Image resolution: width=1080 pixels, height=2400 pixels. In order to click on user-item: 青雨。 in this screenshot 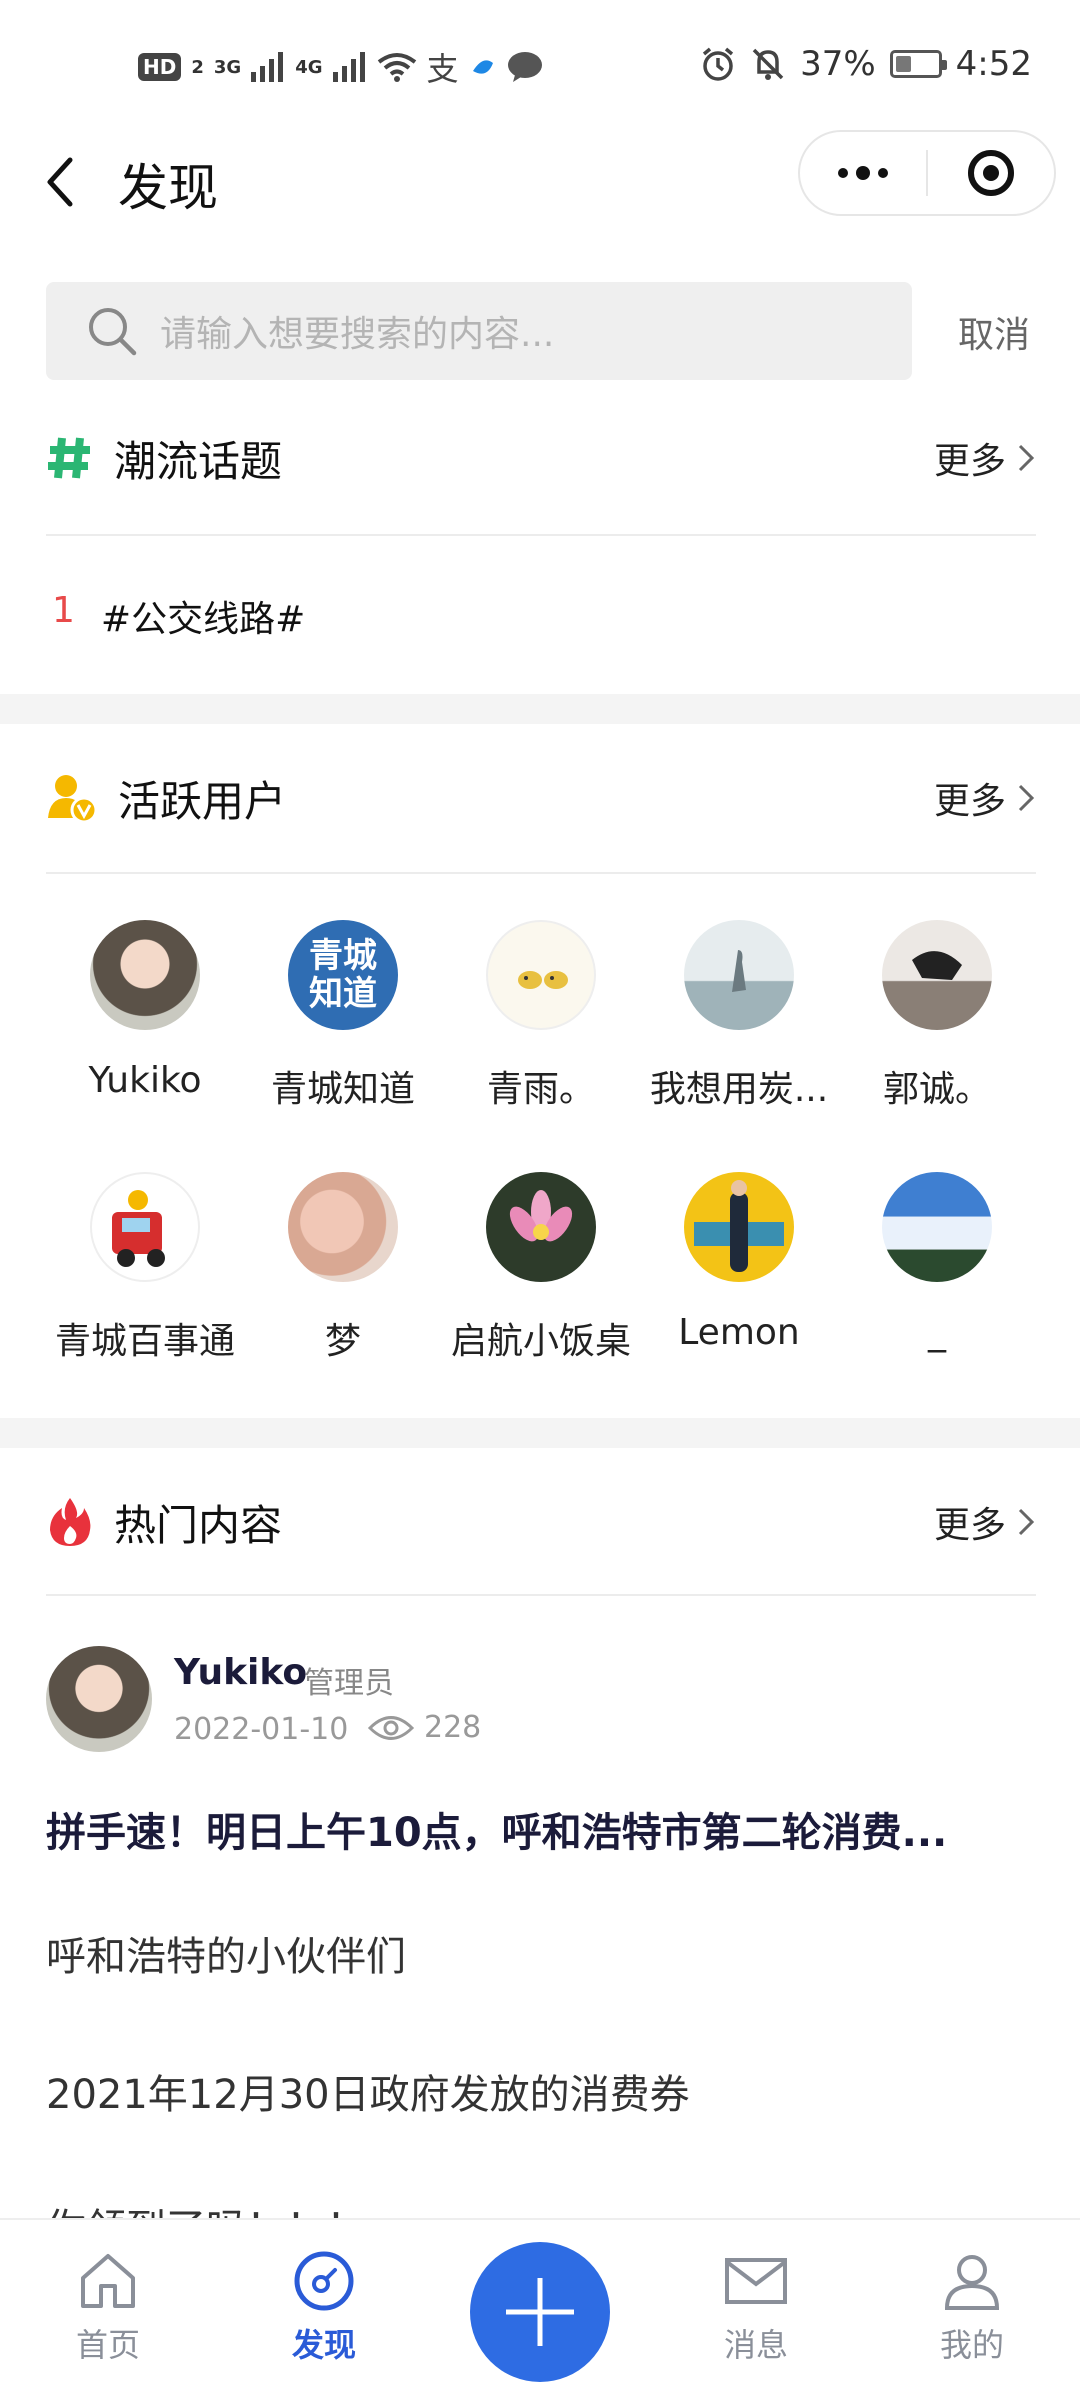, I will do `click(541, 1016)`.